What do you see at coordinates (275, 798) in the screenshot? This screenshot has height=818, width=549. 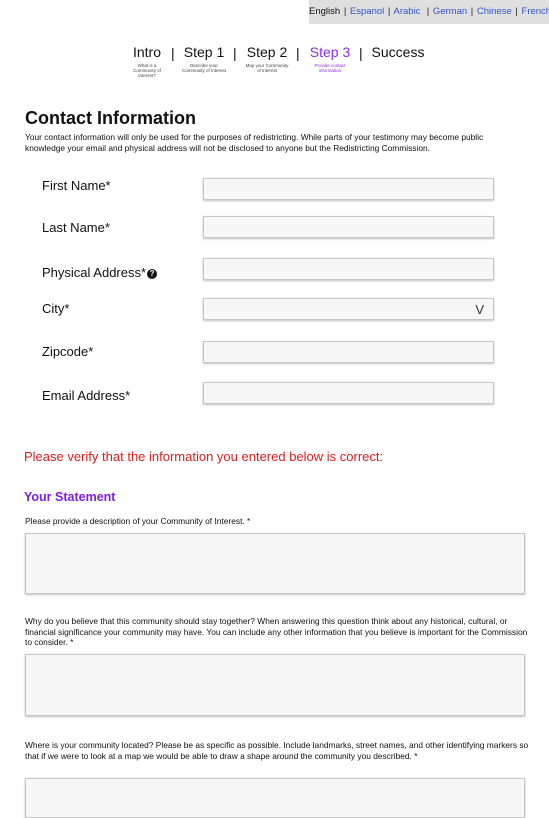 I see `community-location-textarea` at bounding box center [275, 798].